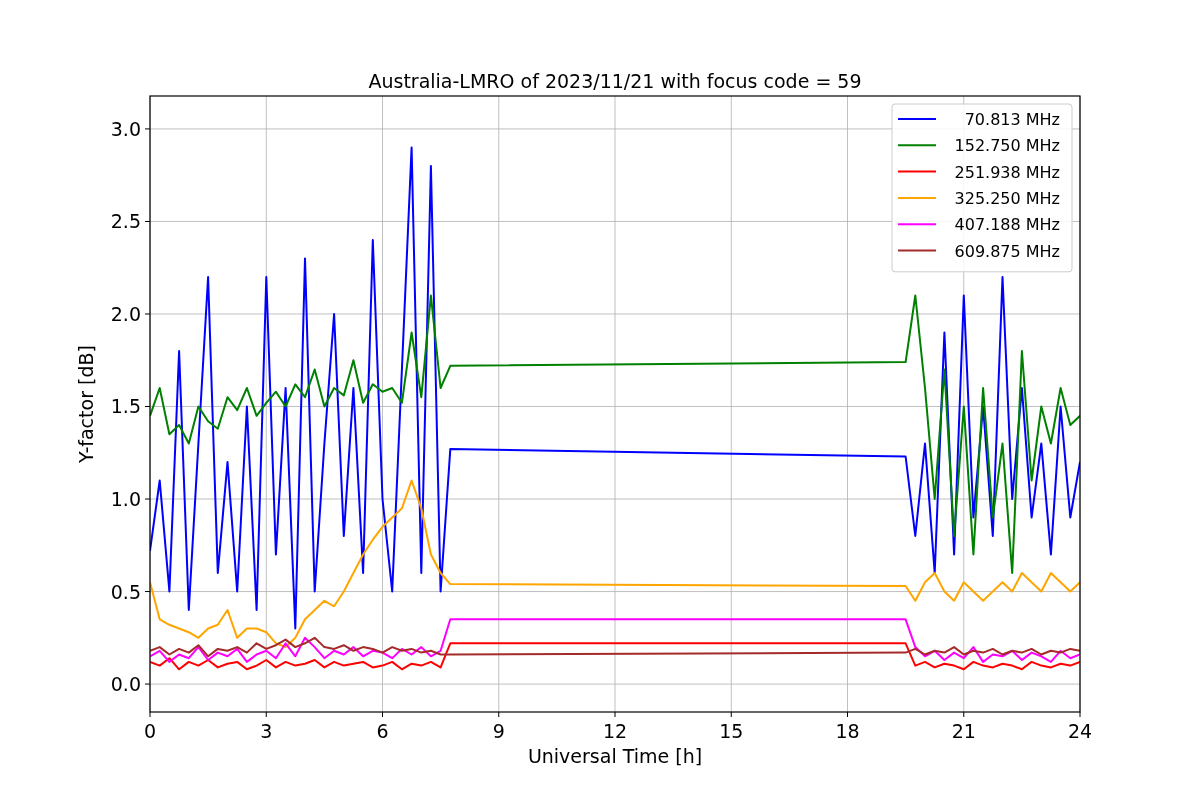 Image resolution: width=1200 pixels, height=800 pixels. What do you see at coordinates (125, 684) in the screenshot?
I see `y-tick-label: 0.0` at bounding box center [125, 684].